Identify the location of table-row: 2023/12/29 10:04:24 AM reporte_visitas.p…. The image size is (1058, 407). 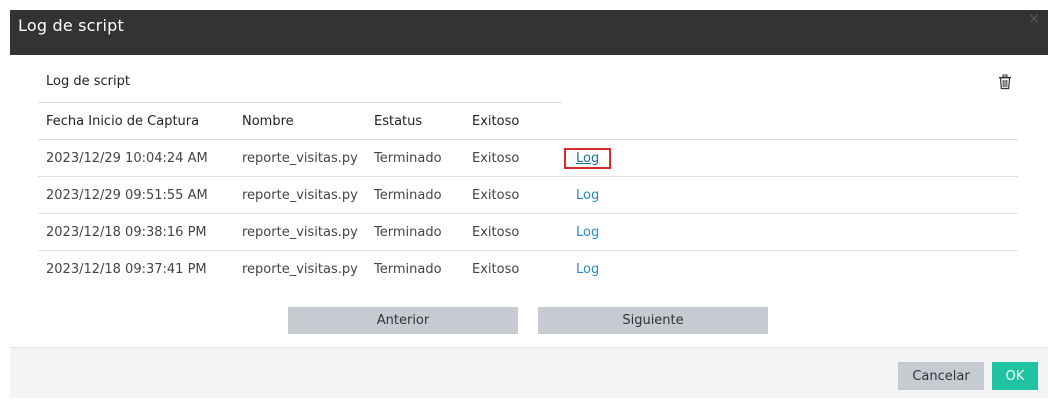
(528, 158).